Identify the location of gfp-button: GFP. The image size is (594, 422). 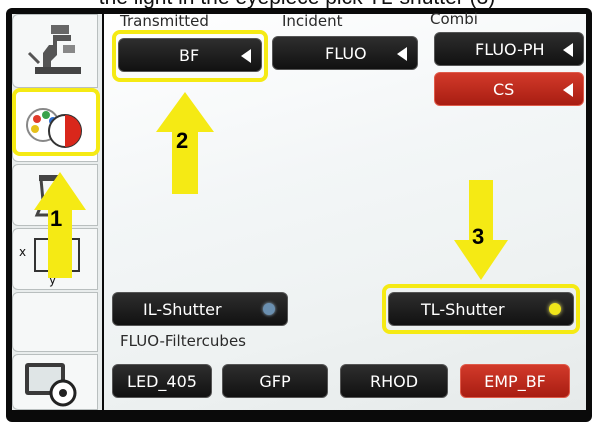
(275, 381).